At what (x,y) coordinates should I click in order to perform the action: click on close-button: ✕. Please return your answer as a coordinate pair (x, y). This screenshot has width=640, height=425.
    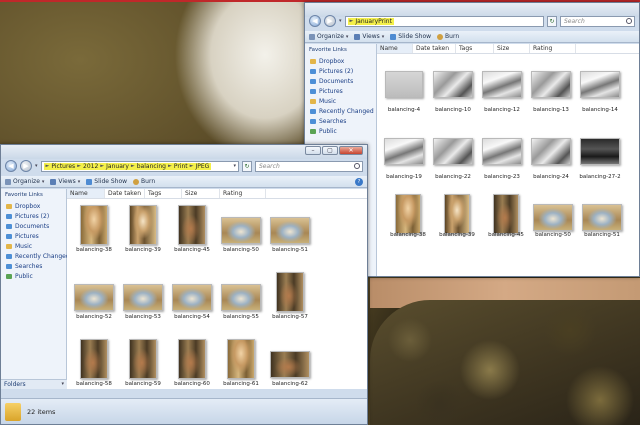
    Looking at the image, I should click on (351, 150).